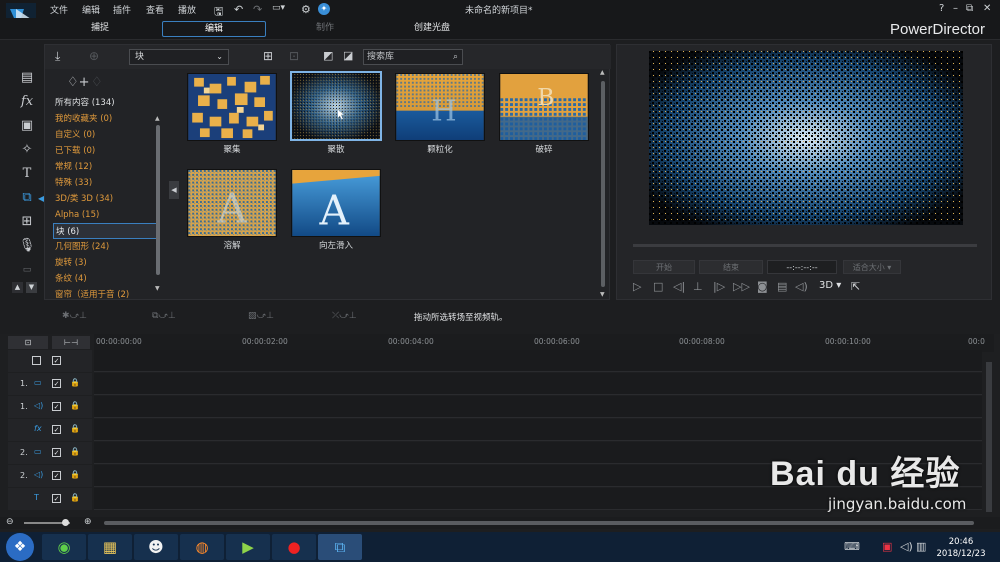  What do you see at coordinates (78, 82) in the screenshot?
I see `add-tag-icon: ♢+` at bounding box center [78, 82].